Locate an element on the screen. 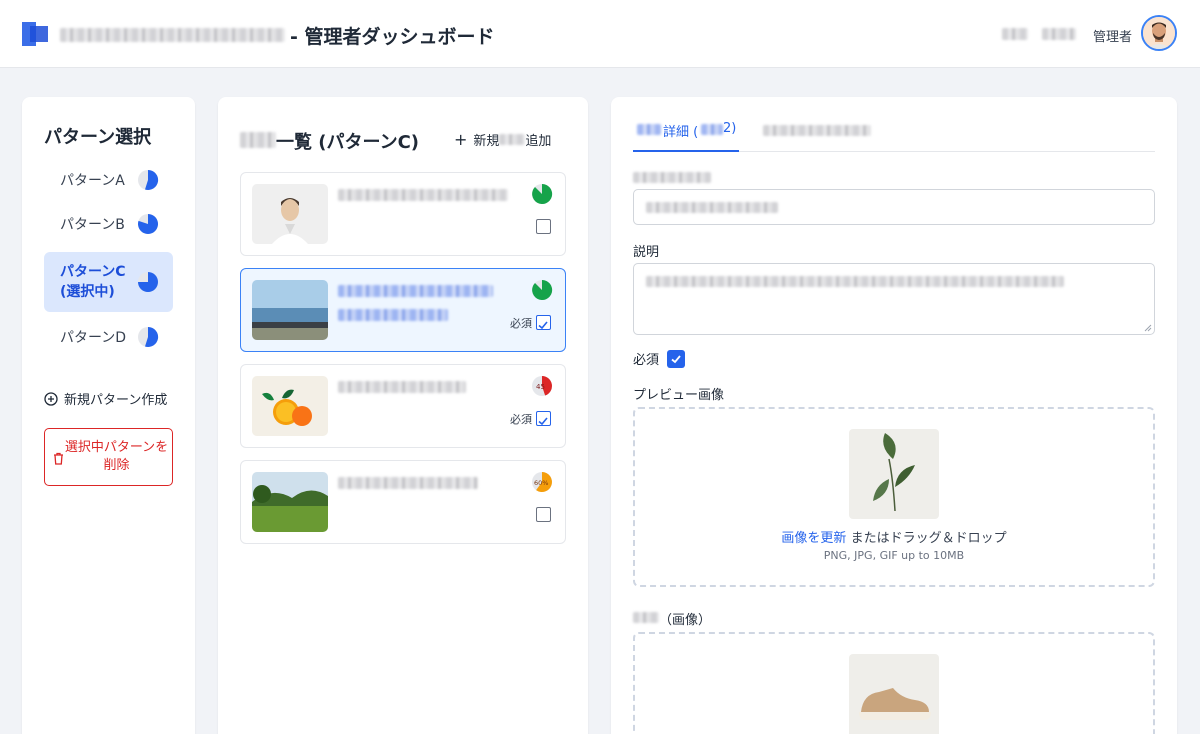 This screenshot has height=734, width=1200. image-dropzone is located at coordinates (894, 683).